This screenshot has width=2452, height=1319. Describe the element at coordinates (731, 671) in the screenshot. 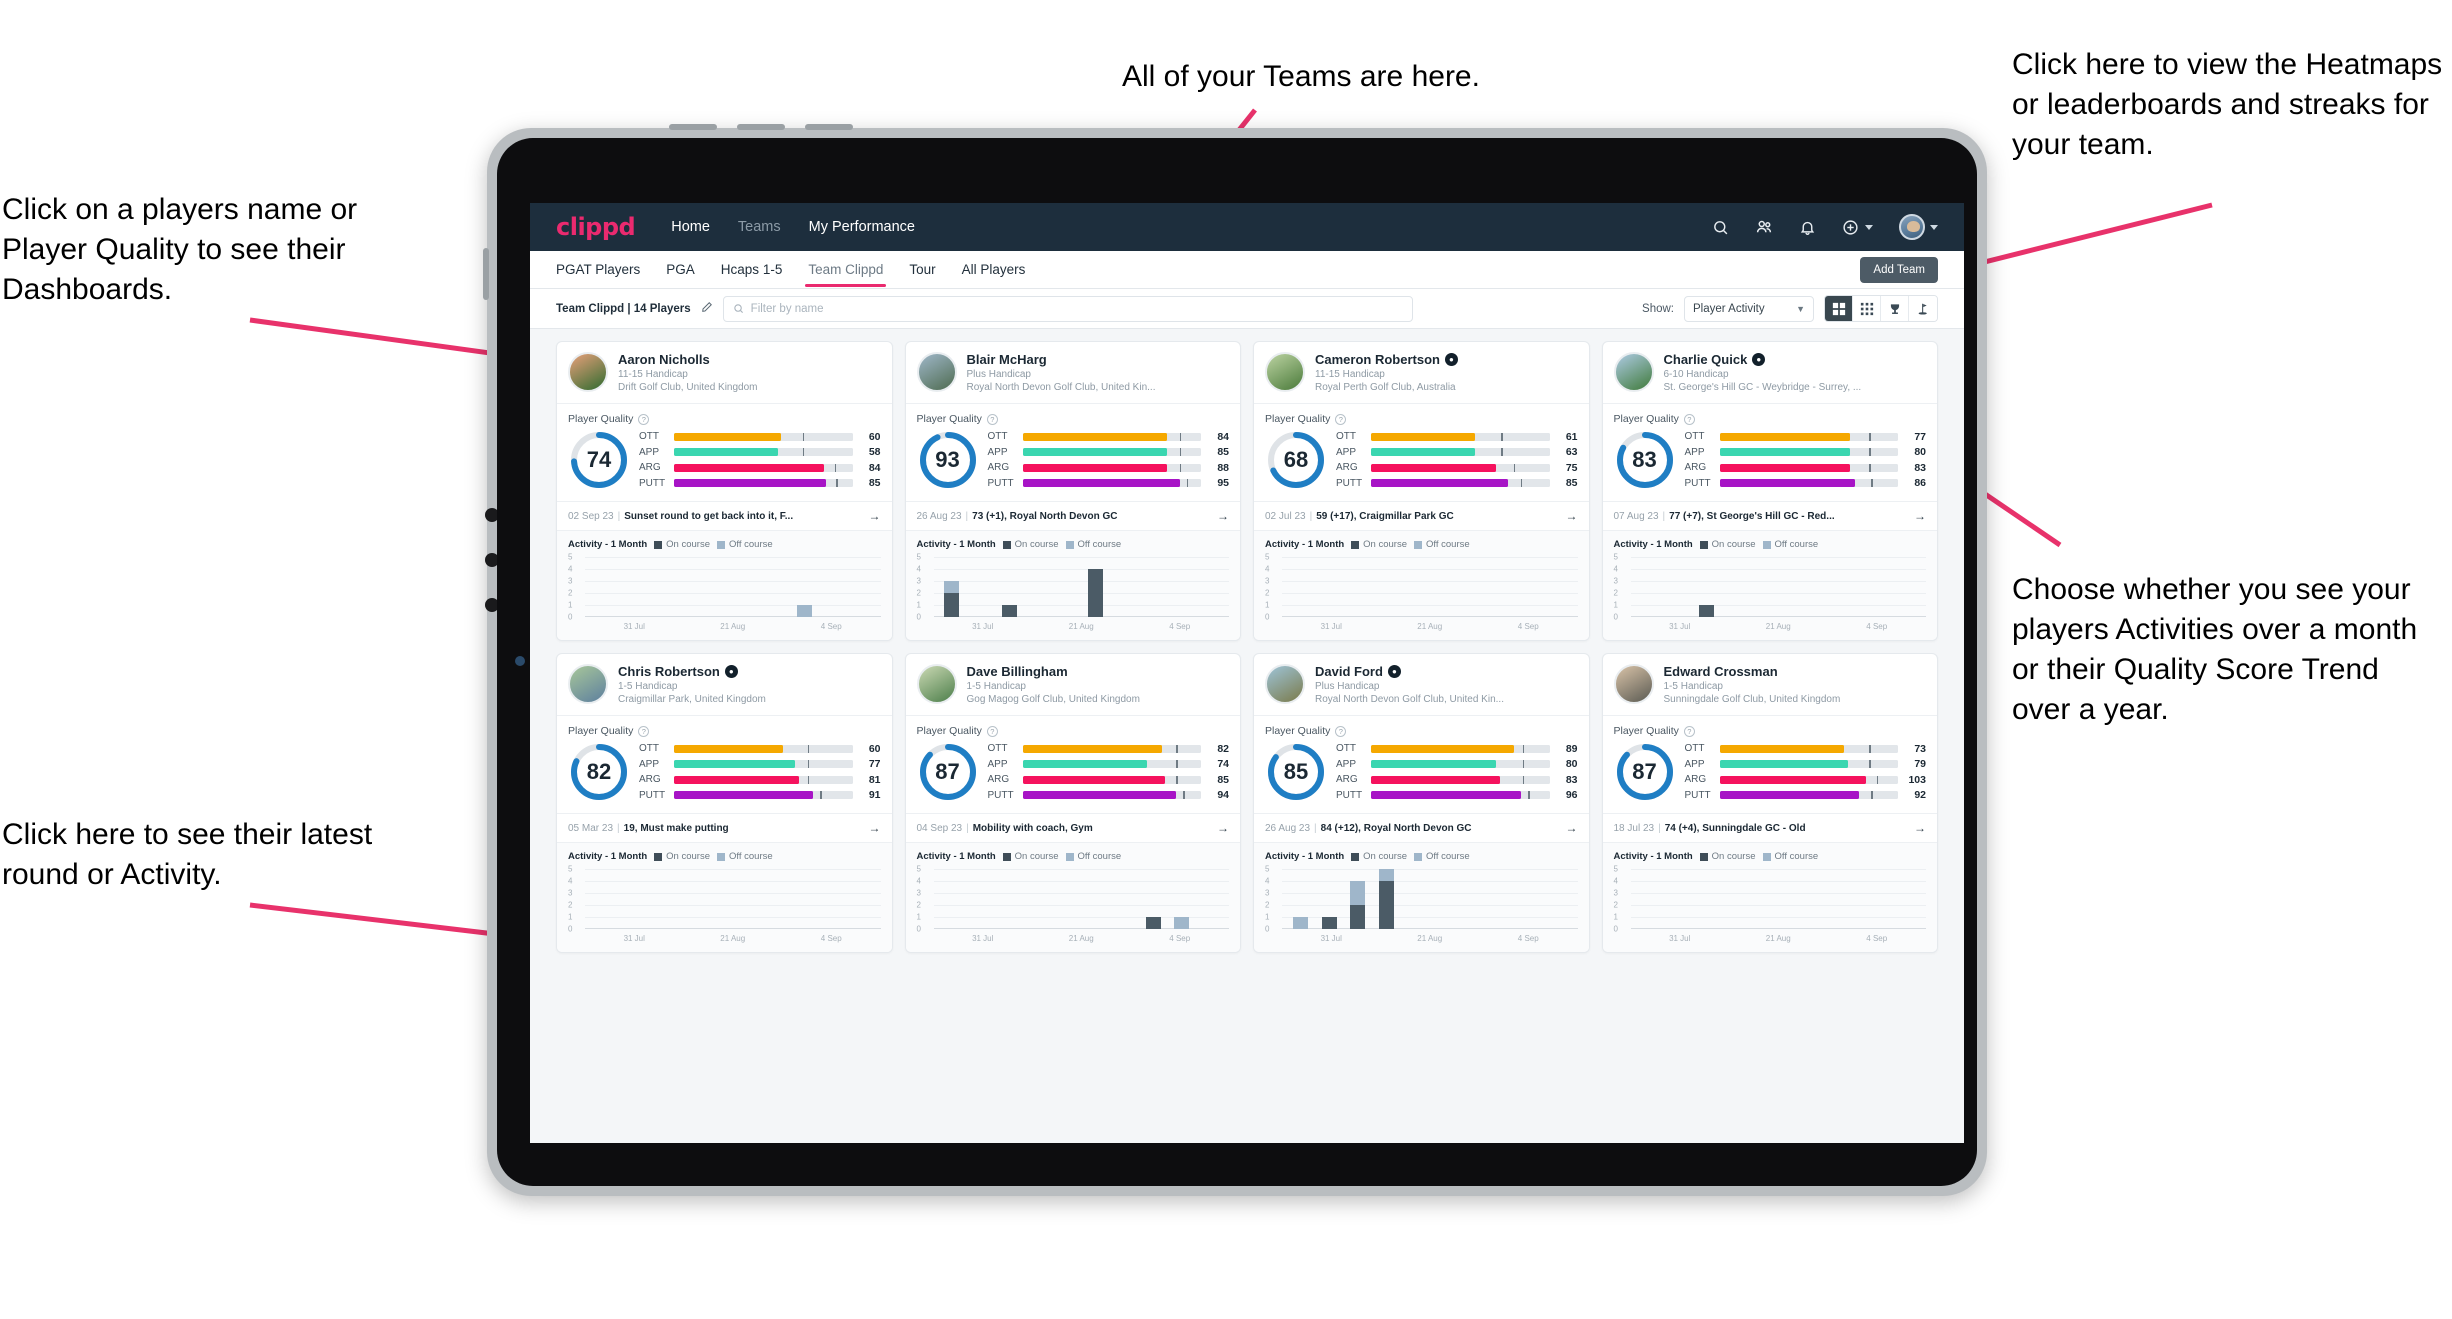

I see `verified-badge-icon: ●` at that location.